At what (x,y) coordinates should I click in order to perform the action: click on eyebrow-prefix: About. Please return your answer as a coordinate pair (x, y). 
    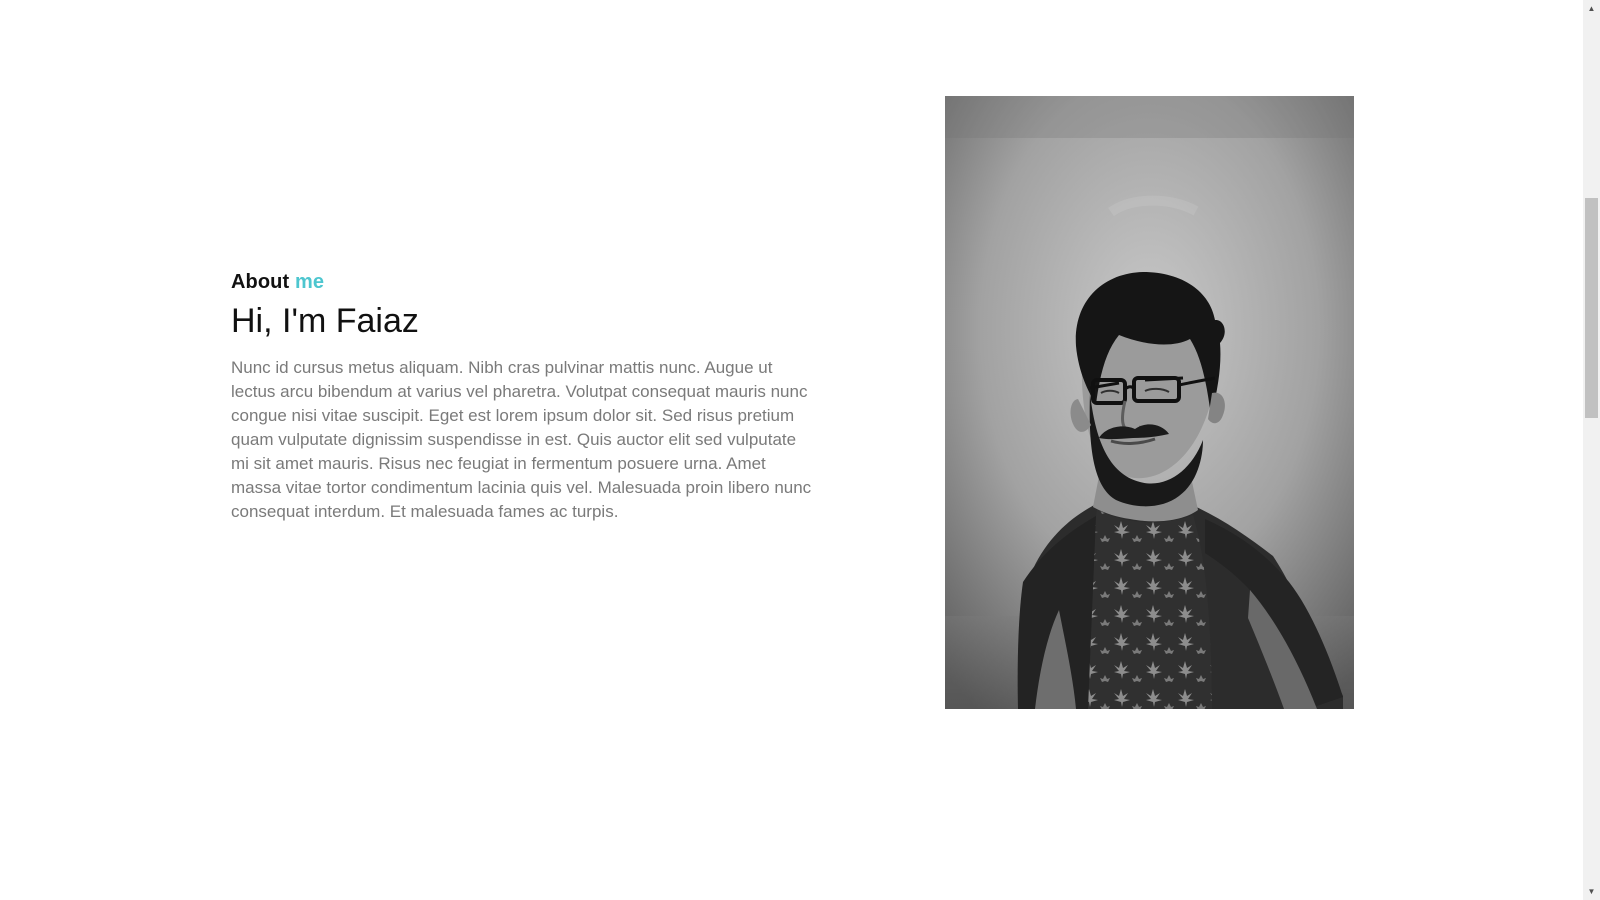
    Looking at the image, I should click on (260, 282).